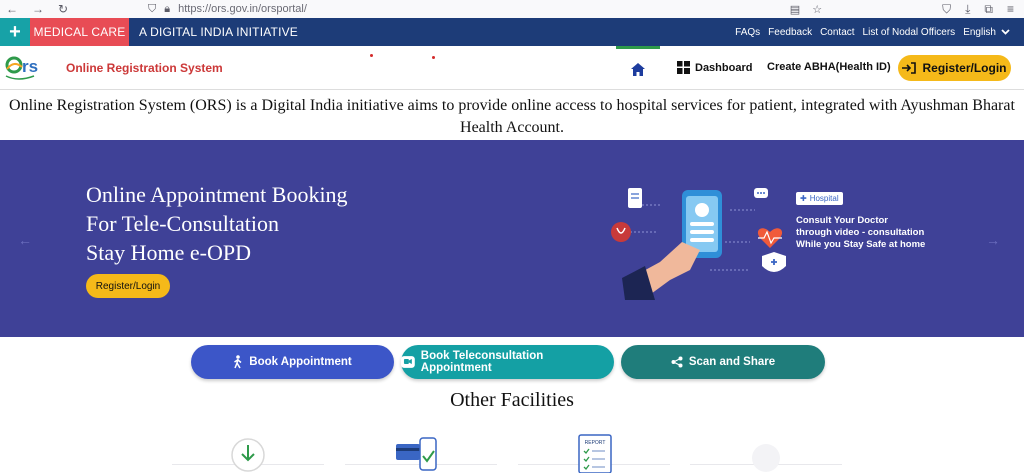 The image size is (1024, 476). Describe the element at coordinates (128, 286) in the screenshot. I see `banner-register-button: Register/Login` at that location.